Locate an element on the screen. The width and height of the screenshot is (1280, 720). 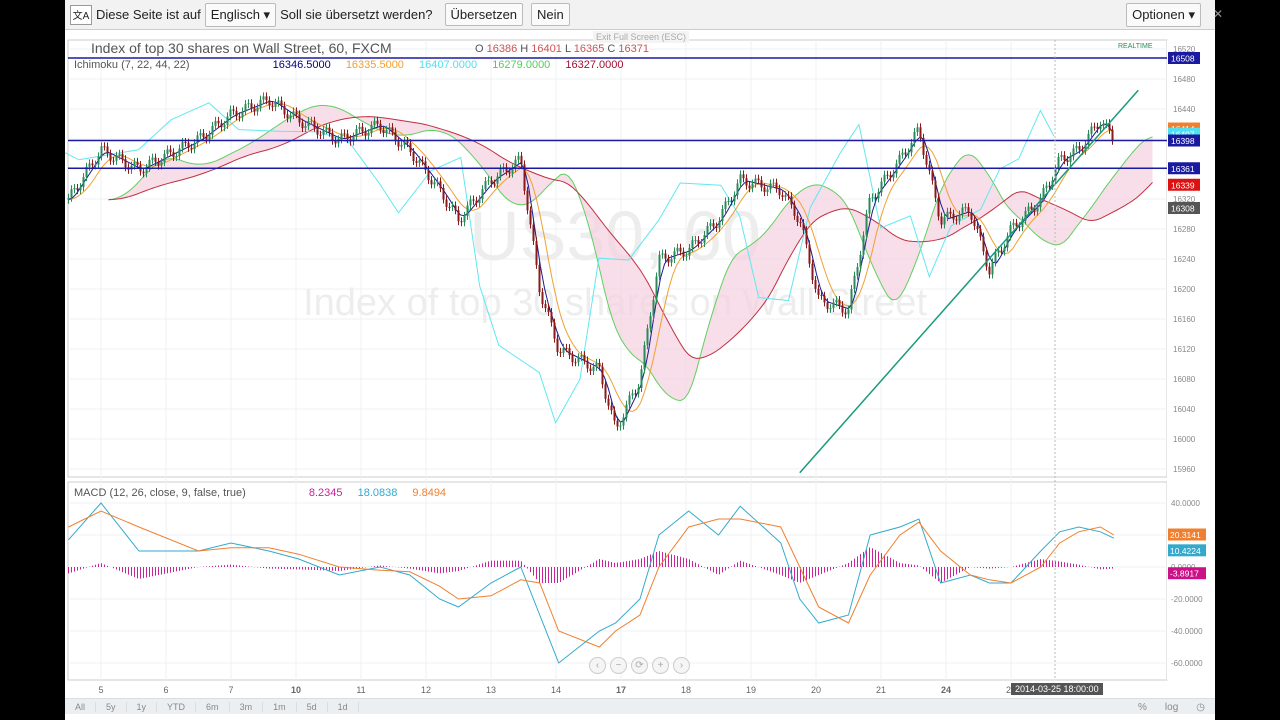
y-tick-label: 16080 is located at coordinates (1184, 379).